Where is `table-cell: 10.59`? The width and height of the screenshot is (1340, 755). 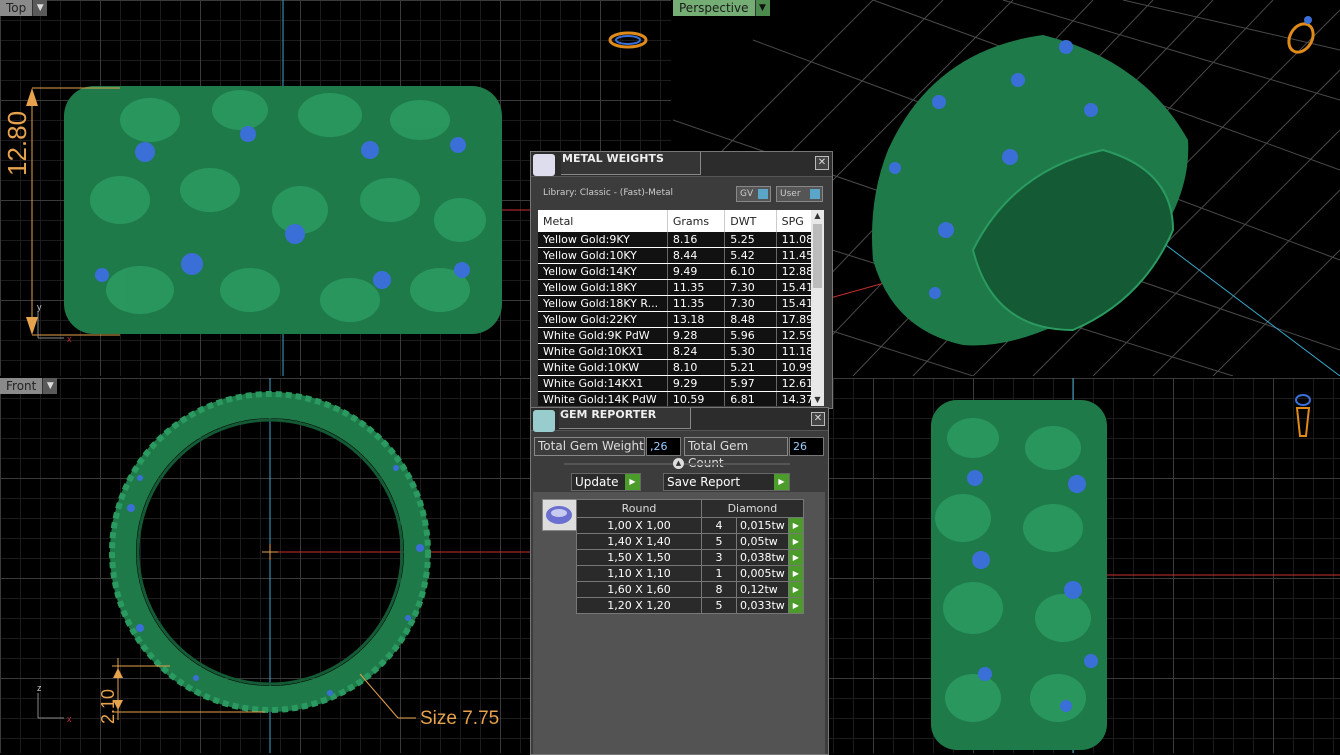
table-cell: 10.59 is located at coordinates (696, 398).